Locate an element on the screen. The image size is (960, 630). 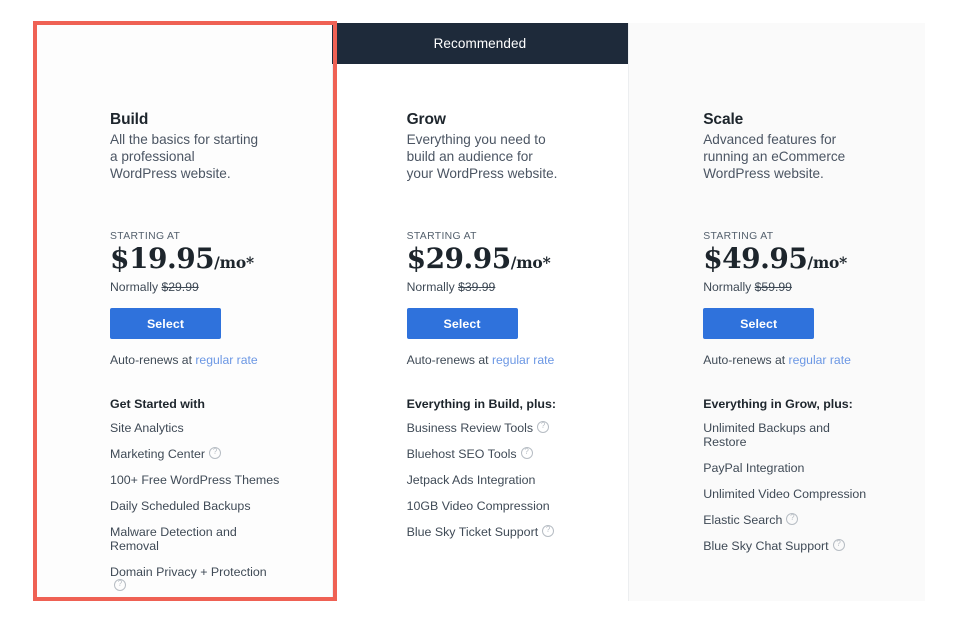
feature-item: Unlimited Backups and Restore is located at coordinates (789, 435).